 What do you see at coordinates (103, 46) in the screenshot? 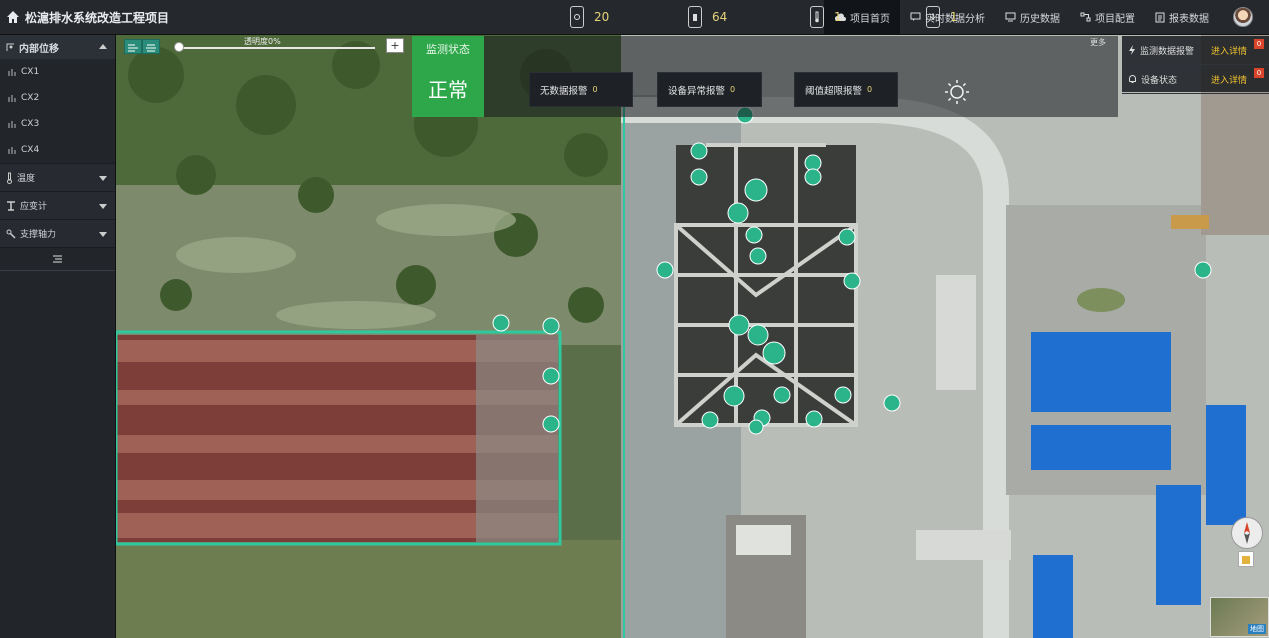
I see `chevron-up-icon` at bounding box center [103, 46].